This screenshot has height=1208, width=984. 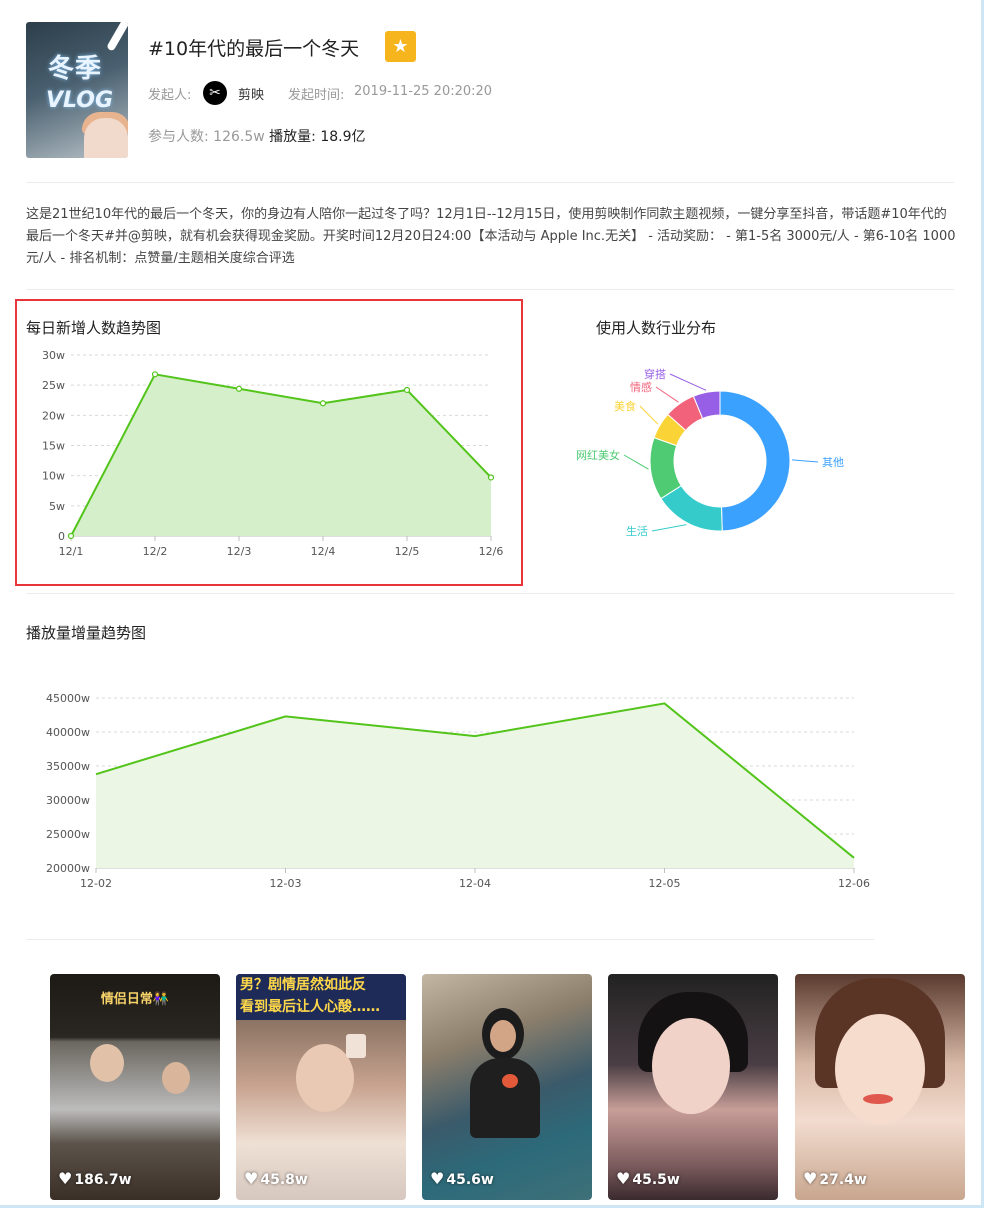 I want to click on x-tick-label: 12-02, so click(x=96, y=883).